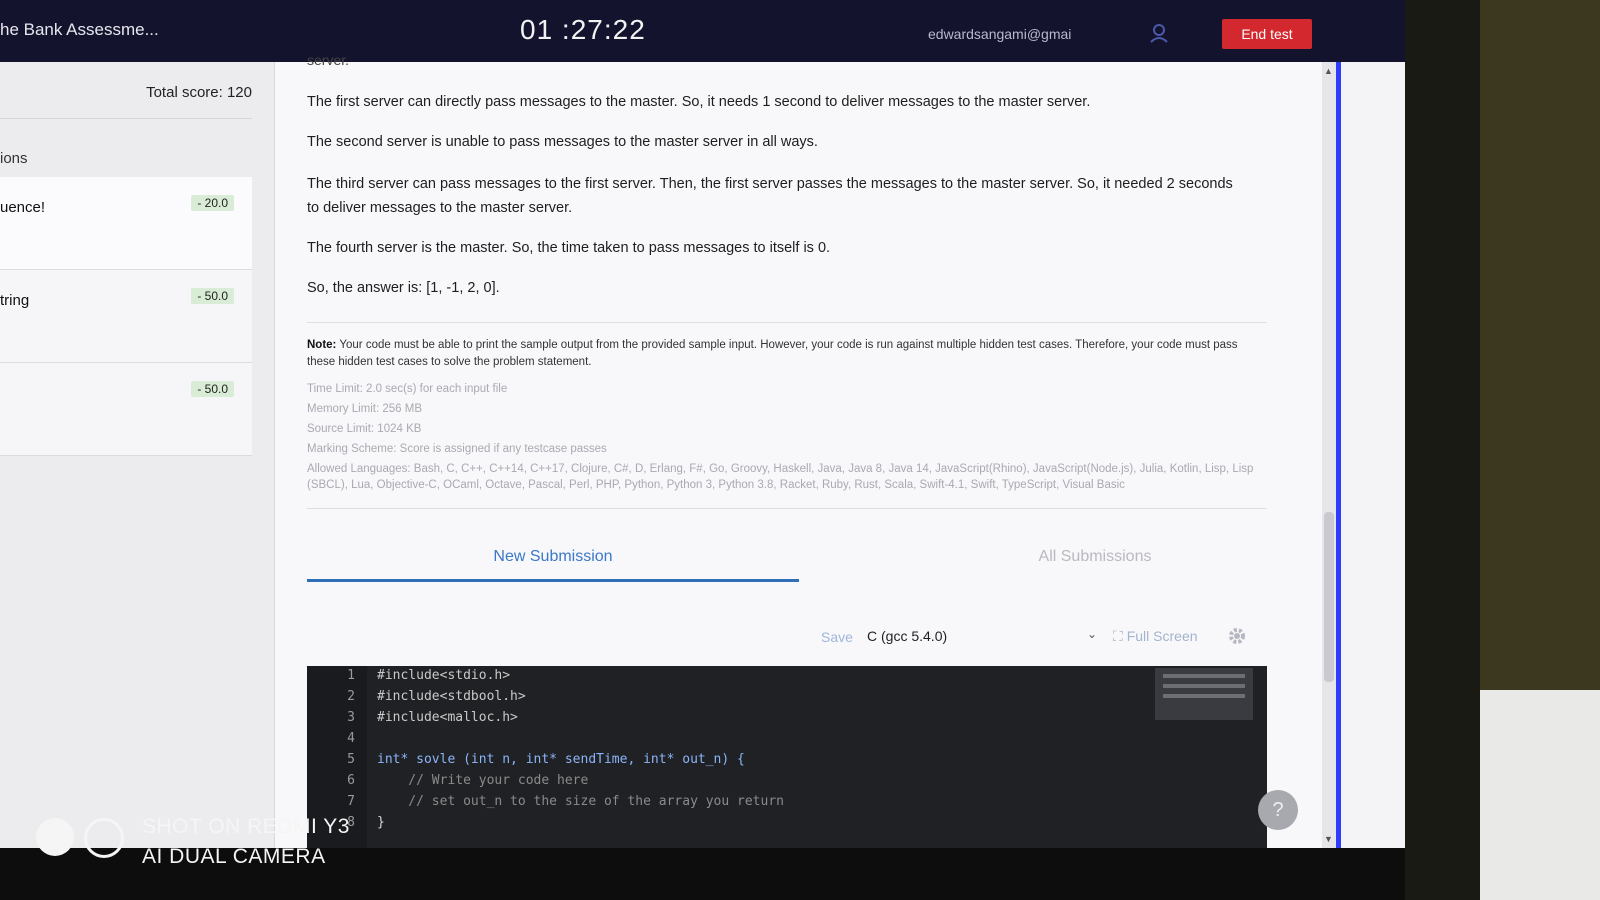  Describe the element at coordinates (246, 826) in the screenshot. I see `watermark-line: SHOT ON REDMI Y3` at that location.